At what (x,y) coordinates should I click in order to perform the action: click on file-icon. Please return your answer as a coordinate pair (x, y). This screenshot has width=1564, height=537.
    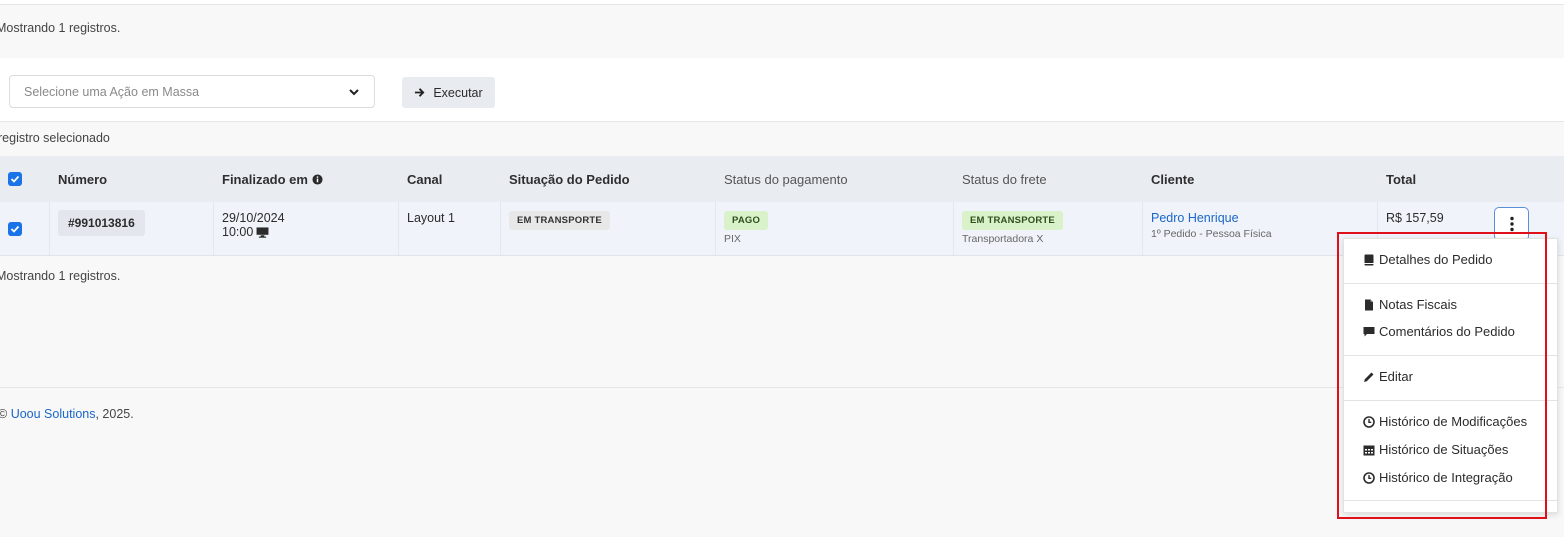
    Looking at the image, I should click on (1369, 304).